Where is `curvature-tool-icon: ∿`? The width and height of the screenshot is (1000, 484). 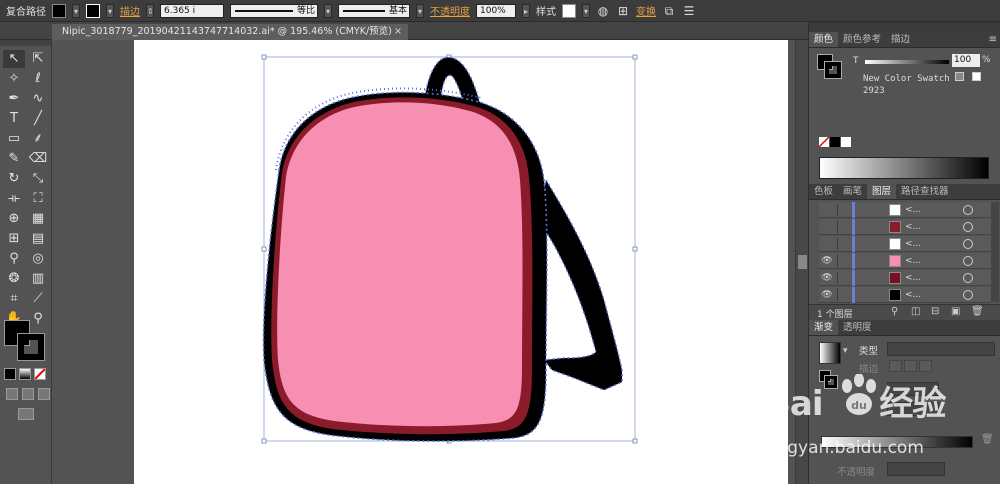 curvature-tool-icon: ∿ is located at coordinates (38, 99).